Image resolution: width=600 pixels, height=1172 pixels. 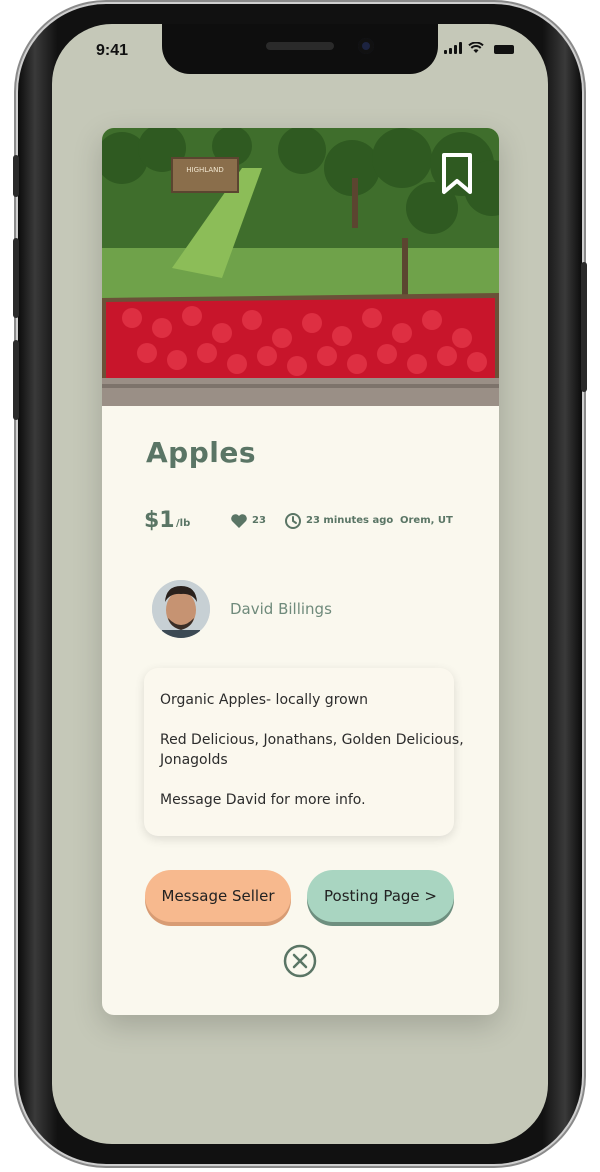 I want to click on wifi-icon, so click(x=476, y=47).